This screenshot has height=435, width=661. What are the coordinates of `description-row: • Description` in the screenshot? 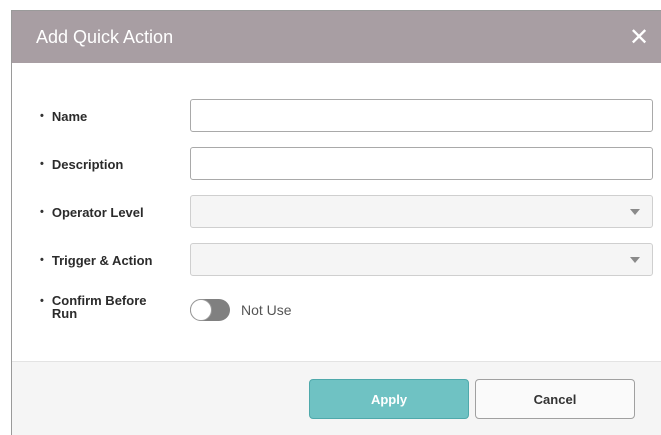 It's located at (336, 171).